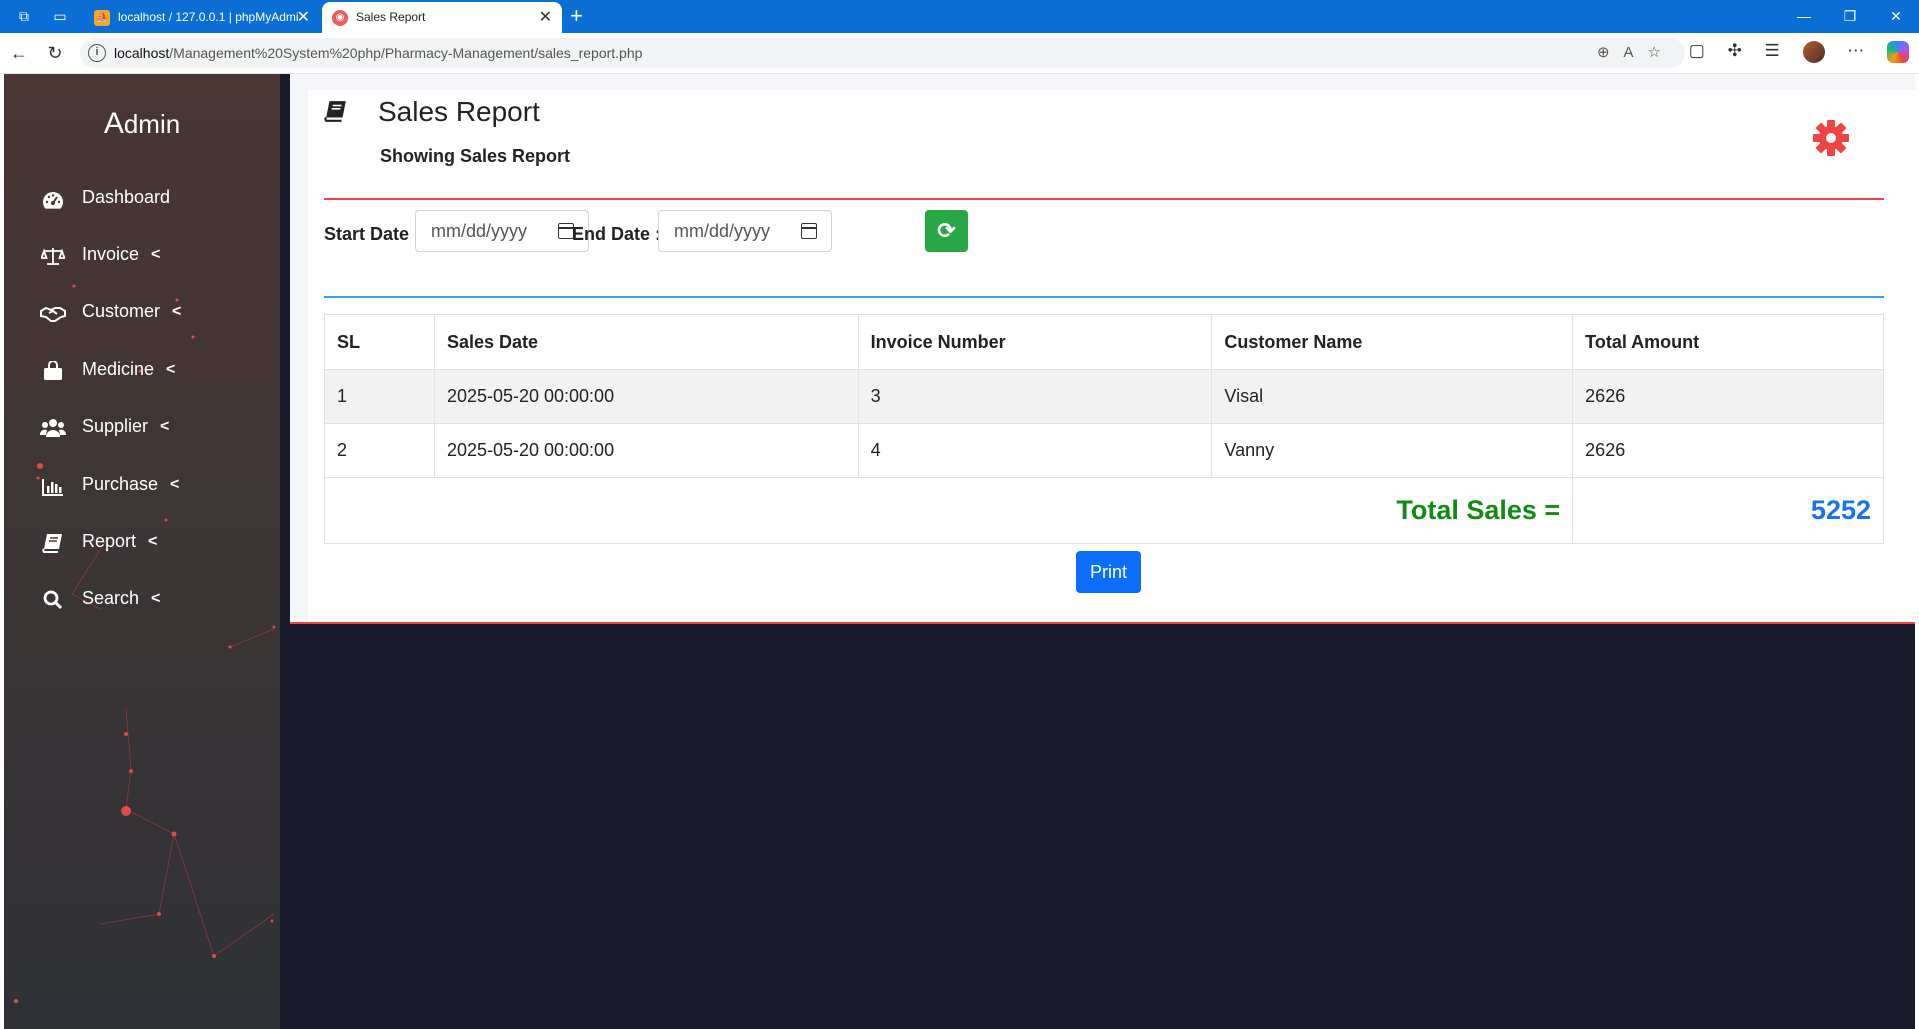  I want to click on scale-icon, so click(53, 255).